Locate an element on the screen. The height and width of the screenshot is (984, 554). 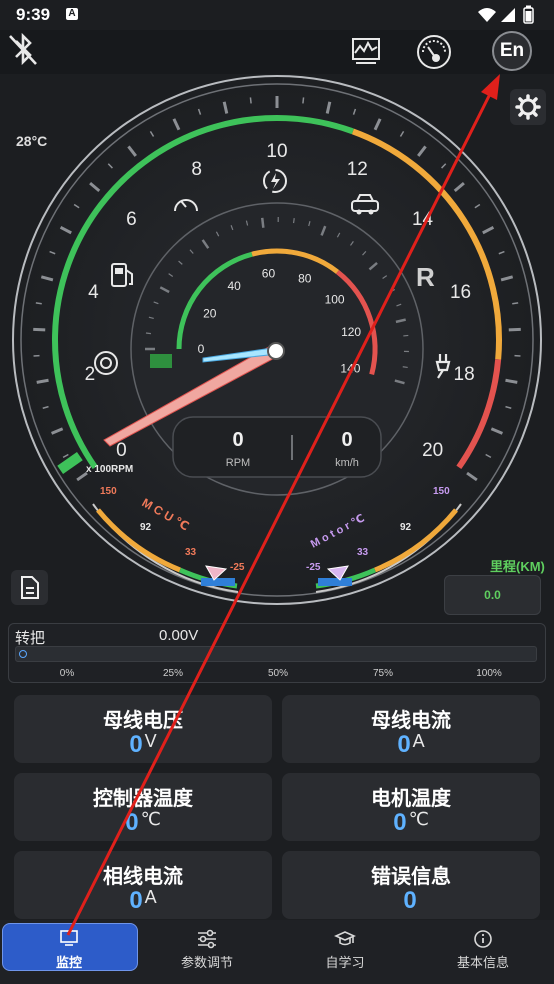
sliders-icon is located at coordinates (207, 939).